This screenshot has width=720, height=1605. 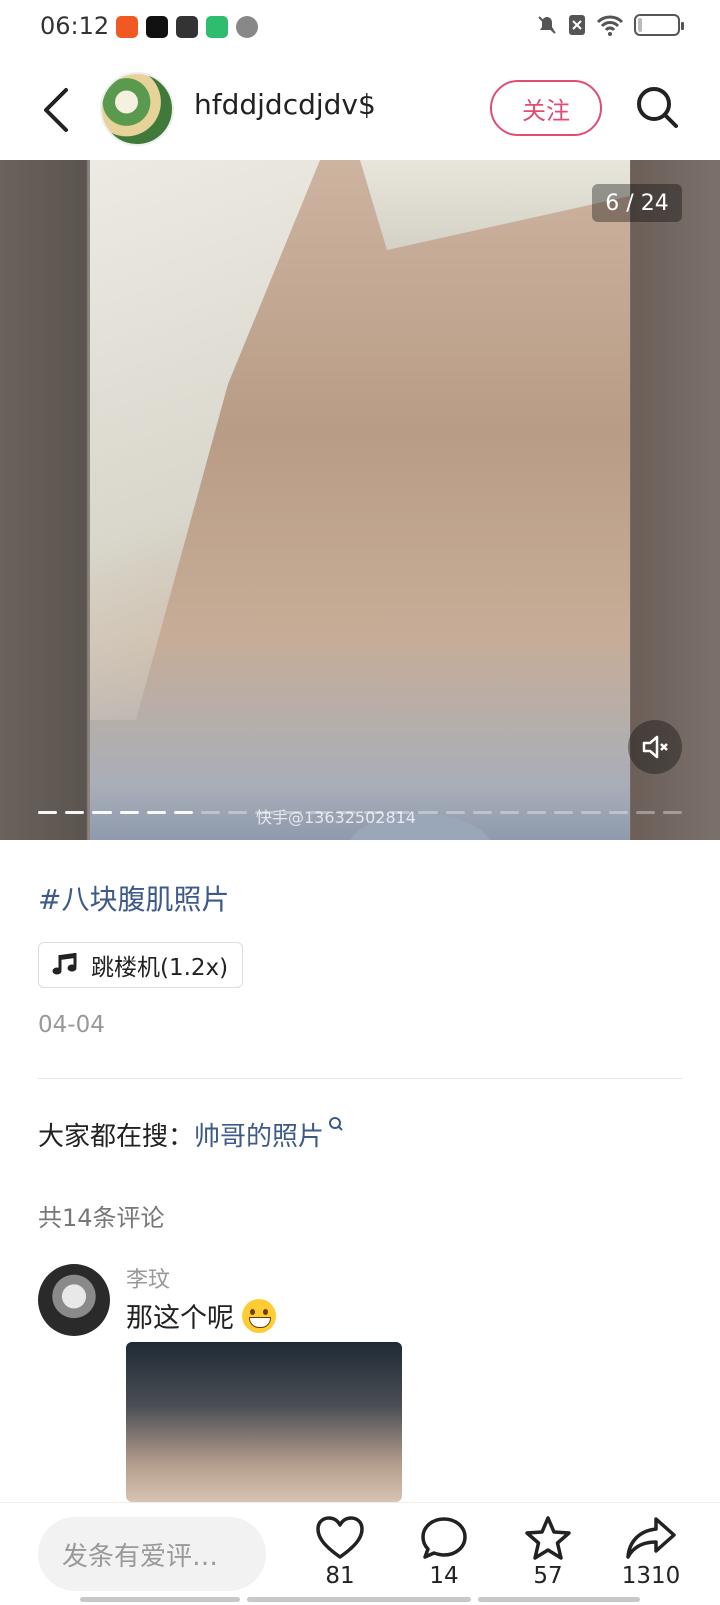 What do you see at coordinates (75, 26) in the screenshot?
I see `status-time: 06:12` at bounding box center [75, 26].